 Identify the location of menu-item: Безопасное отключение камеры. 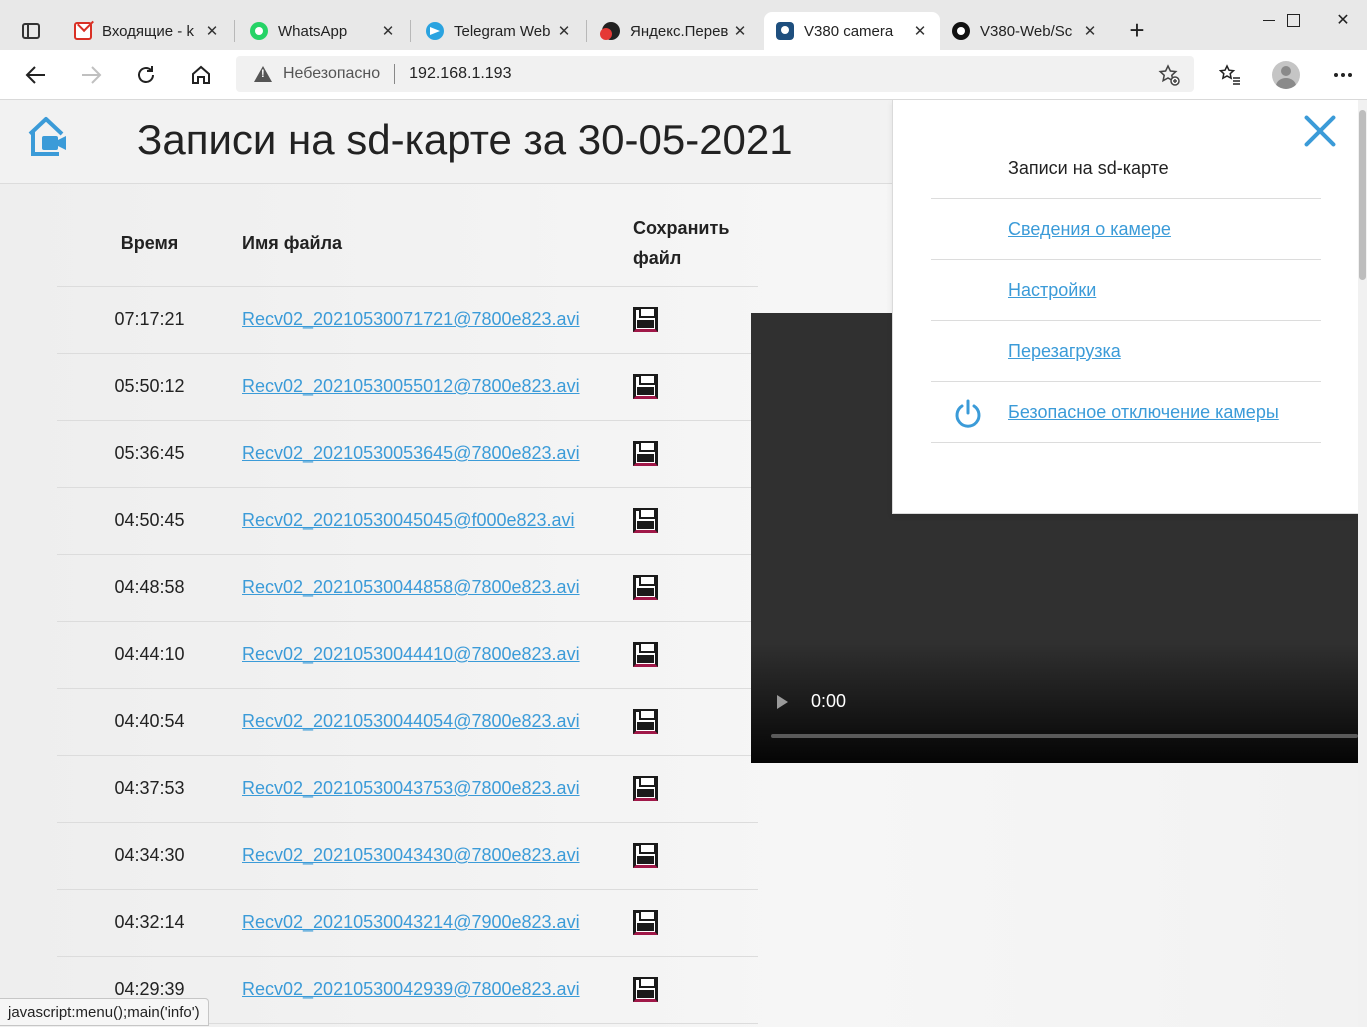
(1126, 412).